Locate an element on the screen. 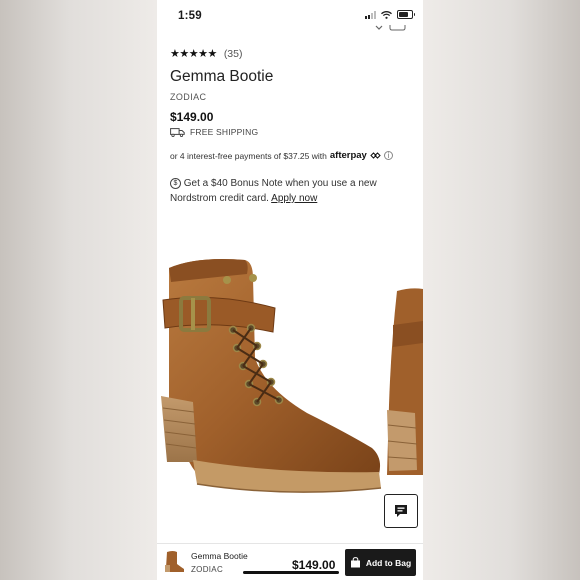 Image resolution: width=580 pixels, height=580 pixels. shipping-label: FREE SHIPPING is located at coordinates (224, 132).